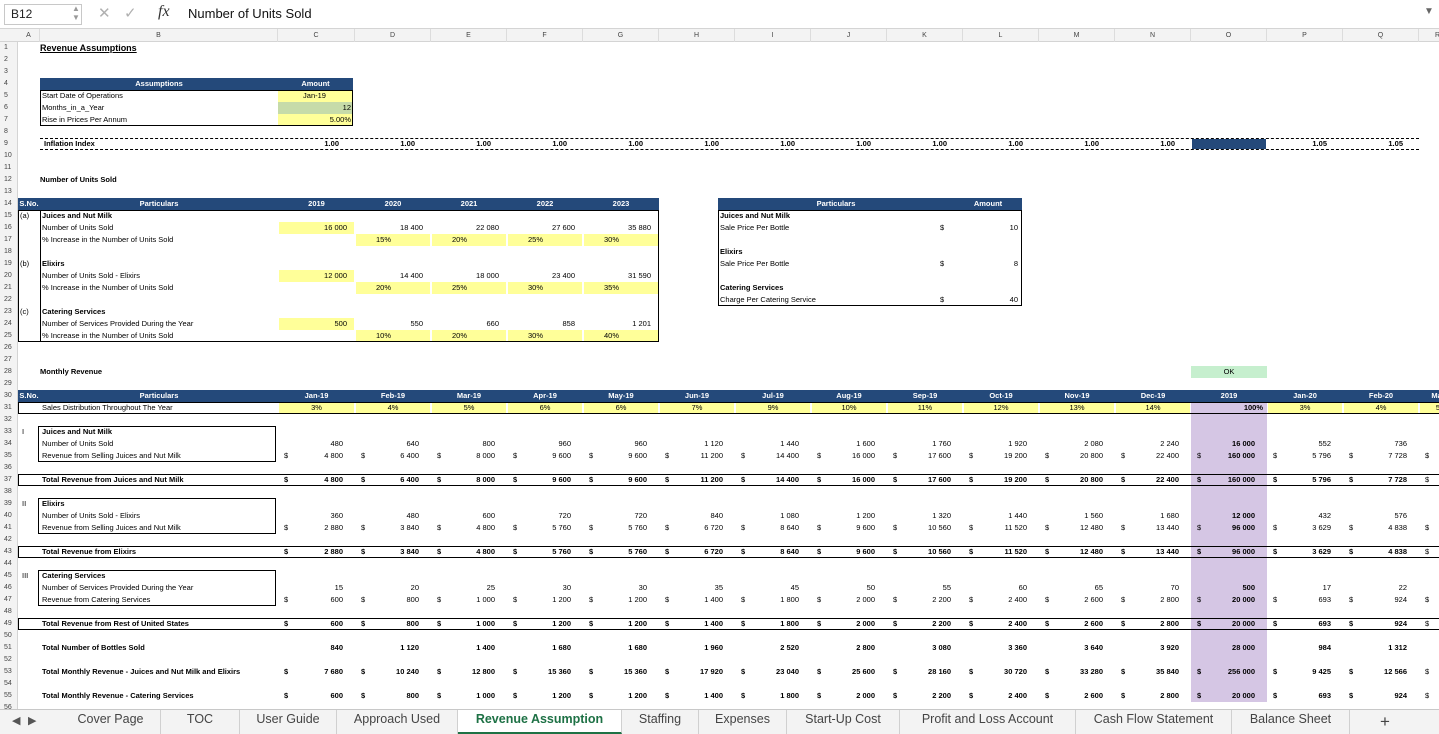 The image size is (1439, 734). What do you see at coordinates (8, 432) in the screenshot?
I see `row-header: 33` at bounding box center [8, 432].